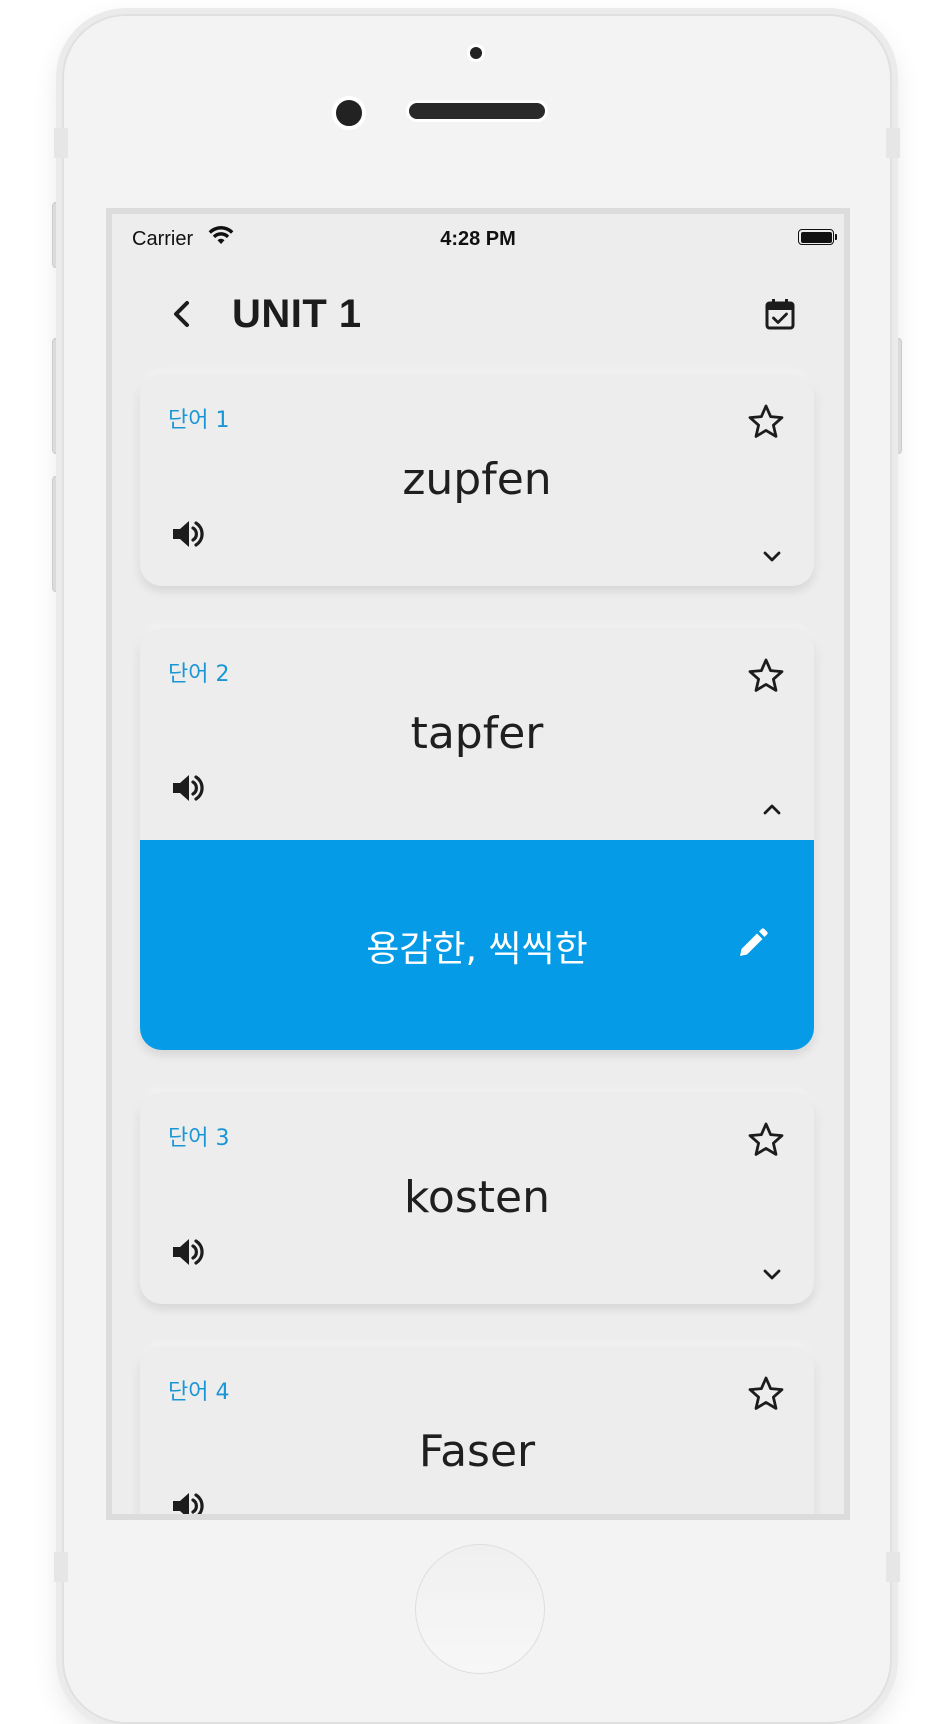  What do you see at coordinates (477, 949) in the screenshot?
I see `meaning-text: 용감한, 씩씩한` at bounding box center [477, 949].